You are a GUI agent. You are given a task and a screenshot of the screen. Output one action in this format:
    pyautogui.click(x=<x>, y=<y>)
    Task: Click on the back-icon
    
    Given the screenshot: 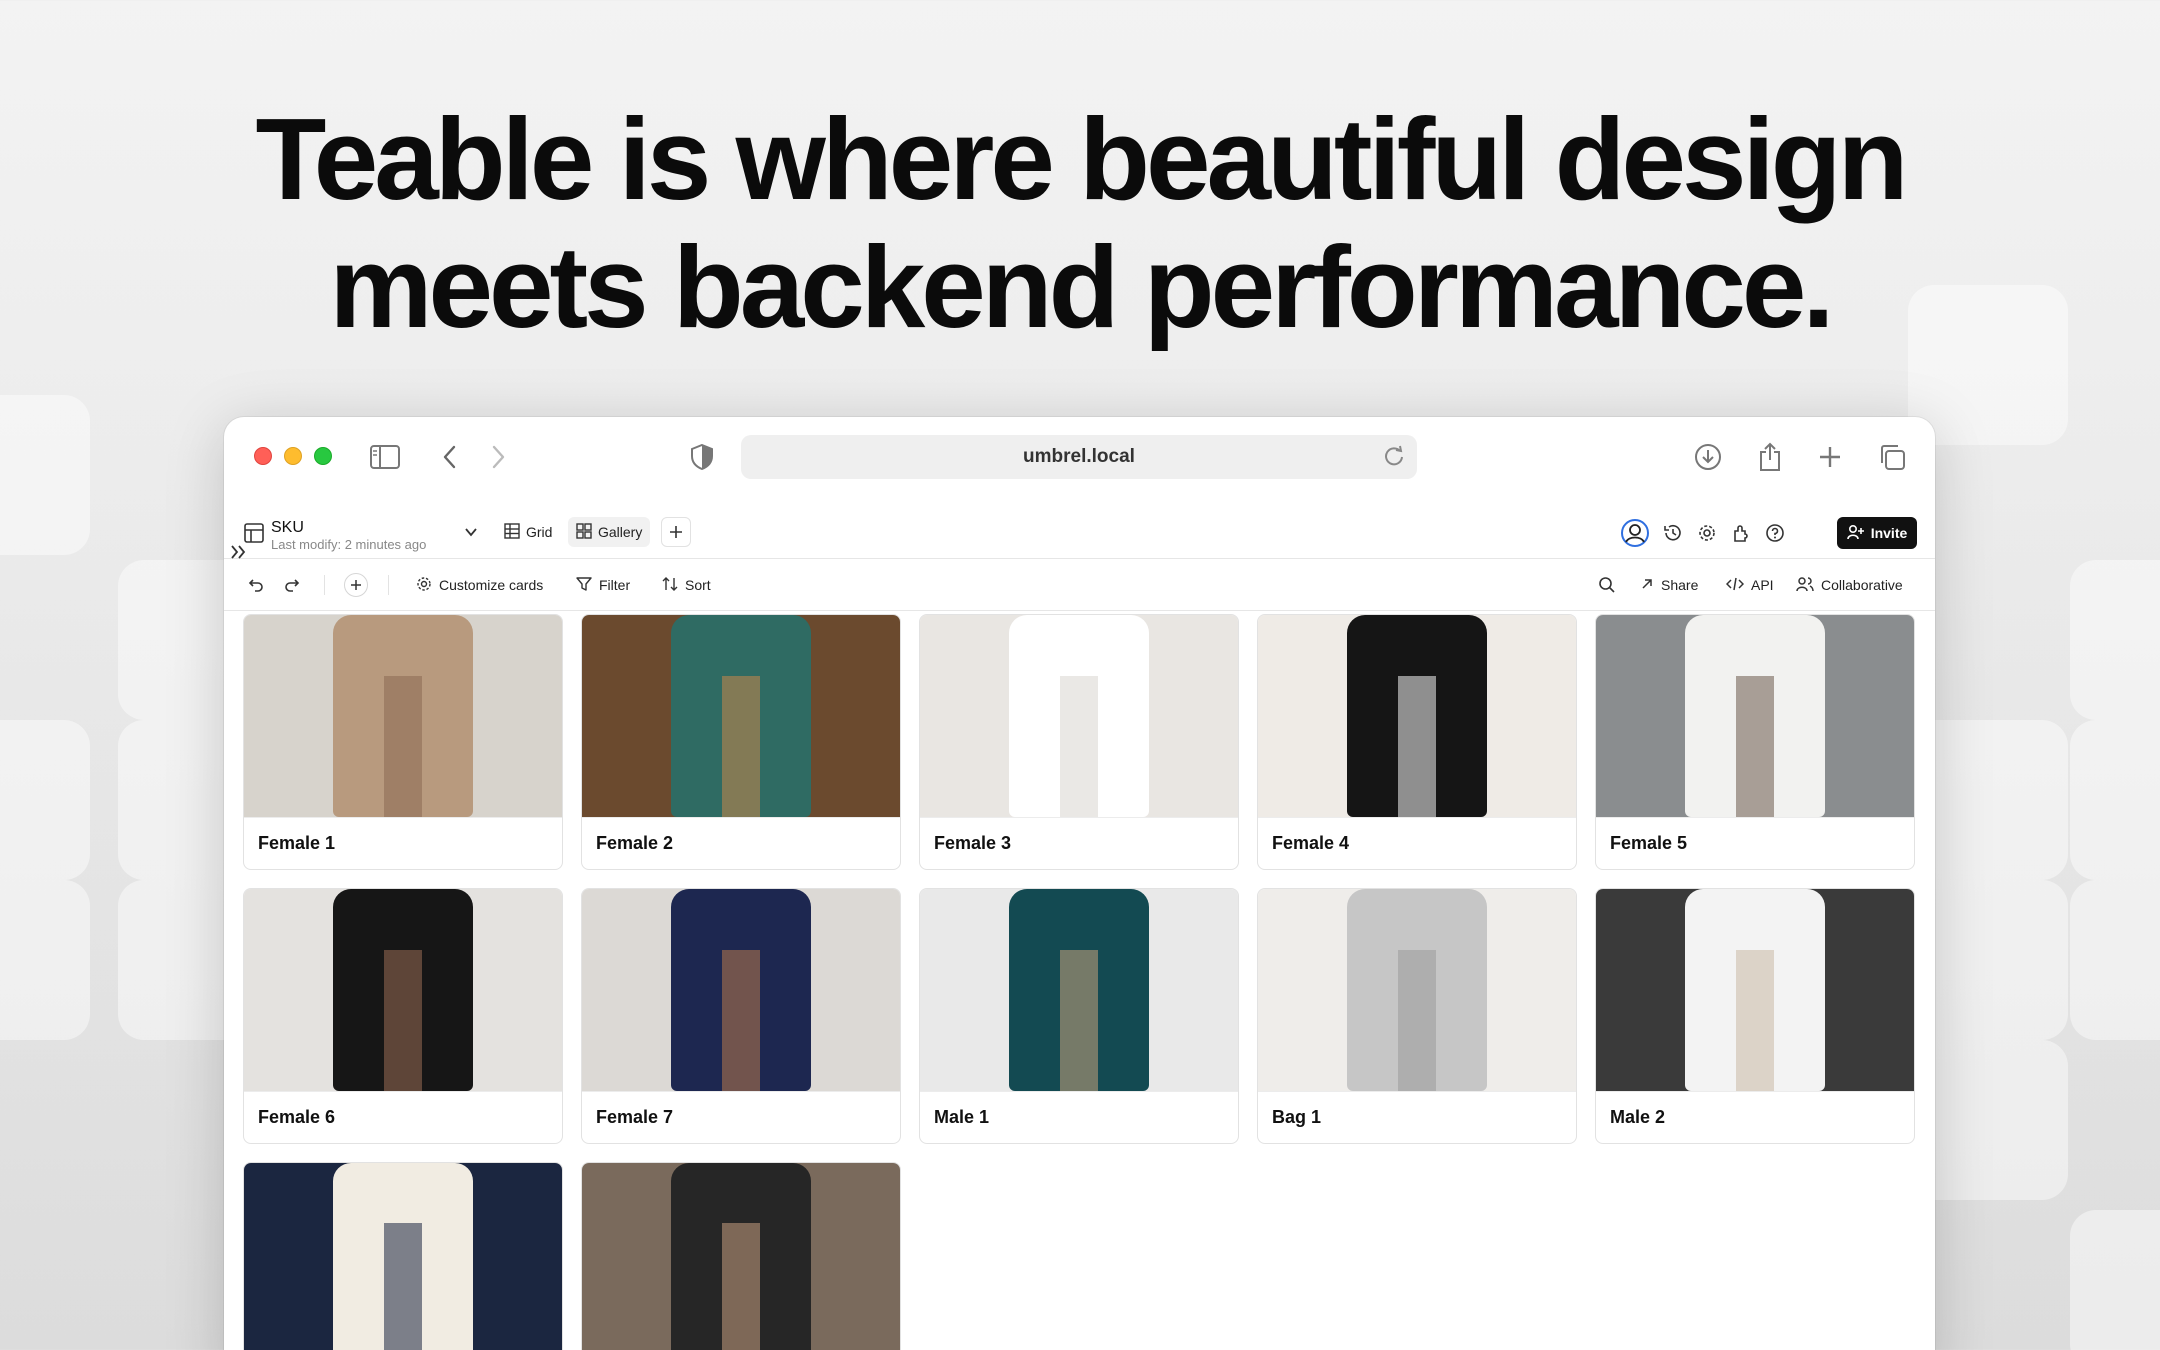 What is the action you would take?
    pyautogui.click(x=450, y=457)
    